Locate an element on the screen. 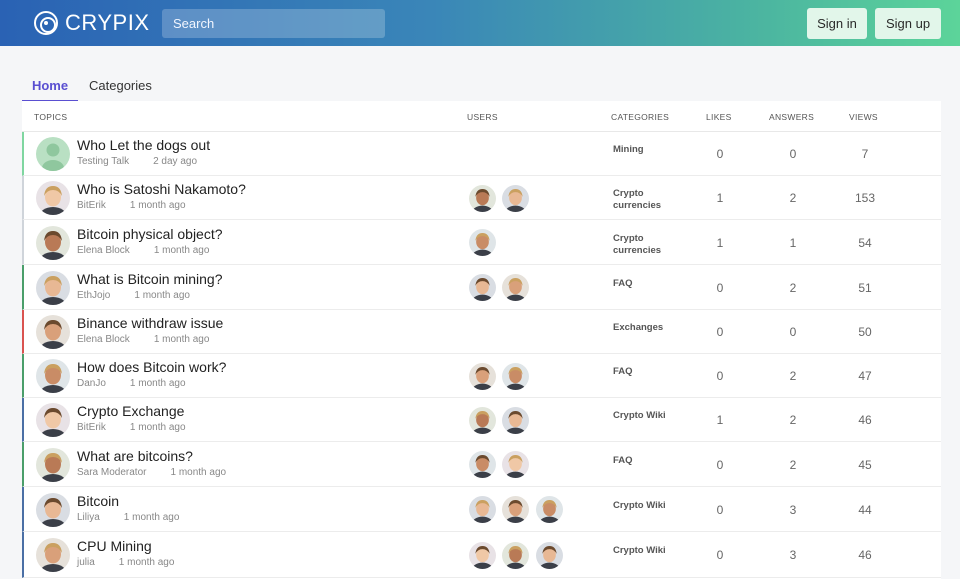  topic-meta: Liliya 1 month ago is located at coordinates (128, 517).